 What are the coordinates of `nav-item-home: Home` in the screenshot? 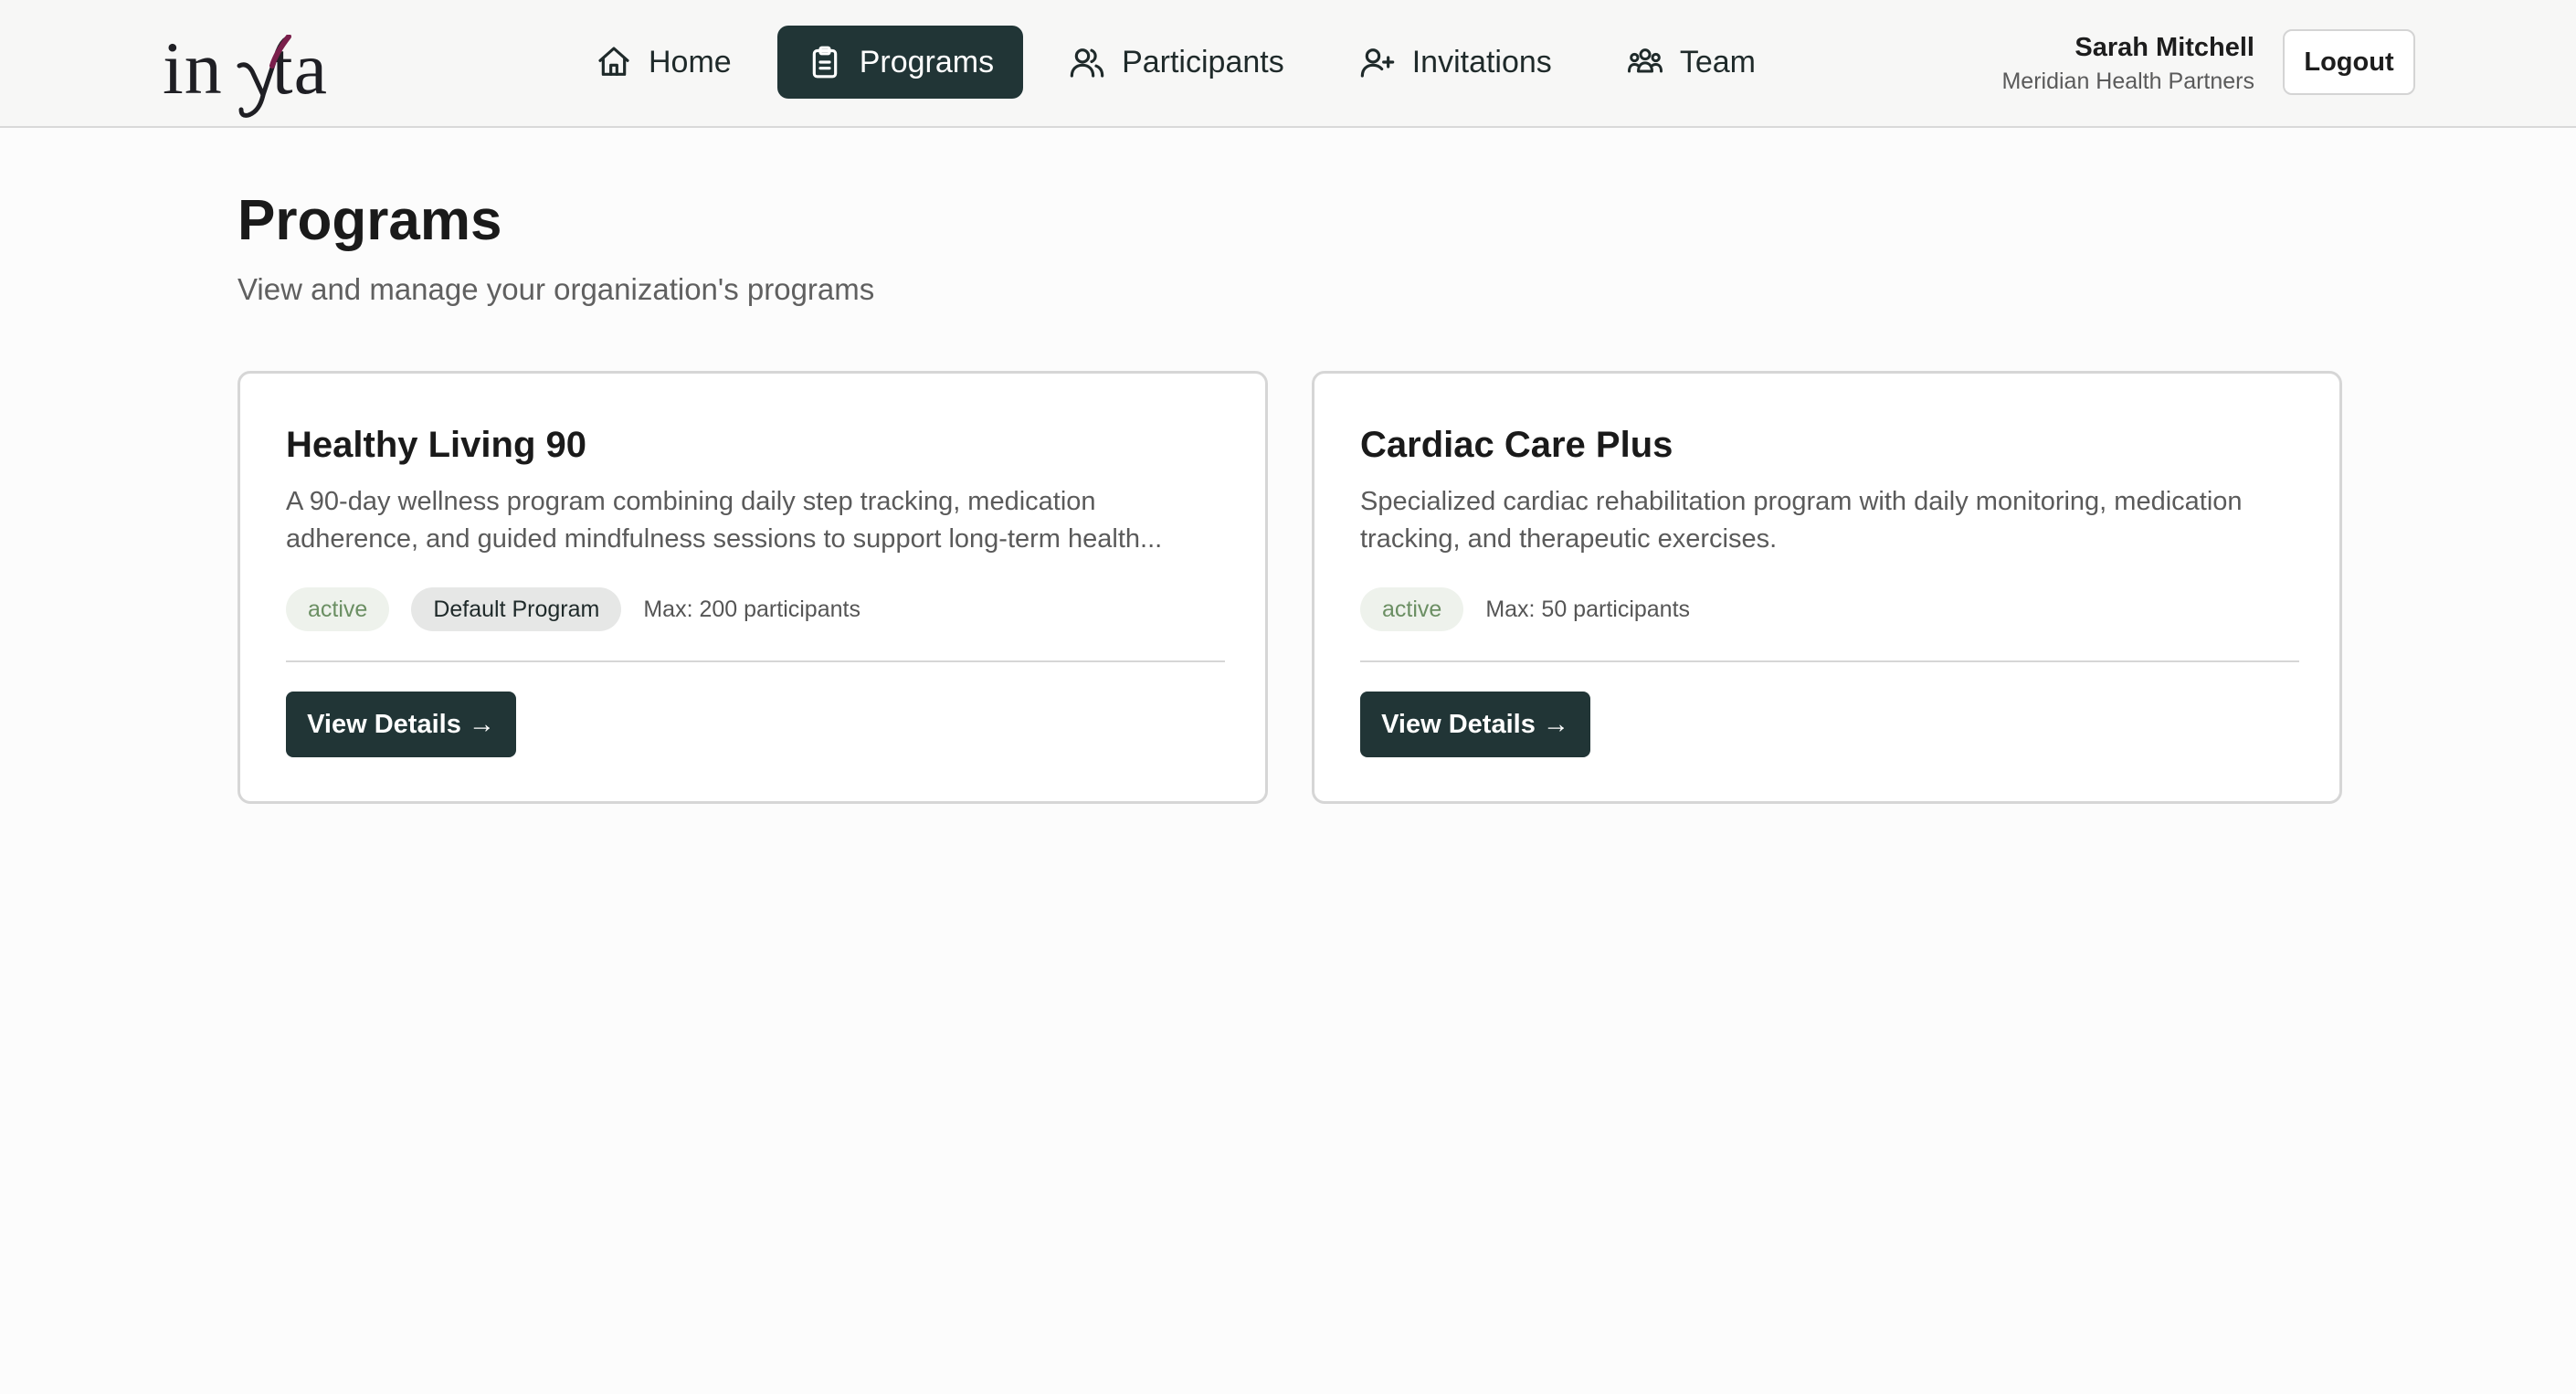 It's located at (663, 62).